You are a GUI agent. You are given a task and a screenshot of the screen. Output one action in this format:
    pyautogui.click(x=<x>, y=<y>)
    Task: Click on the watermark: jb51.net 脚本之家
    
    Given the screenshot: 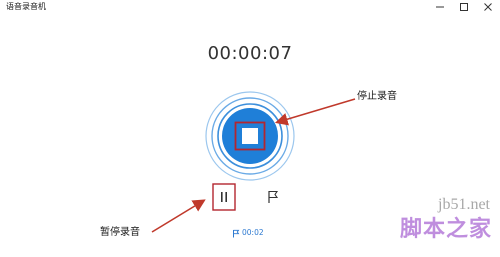 What is the action you would take?
    pyautogui.click(x=421, y=225)
    